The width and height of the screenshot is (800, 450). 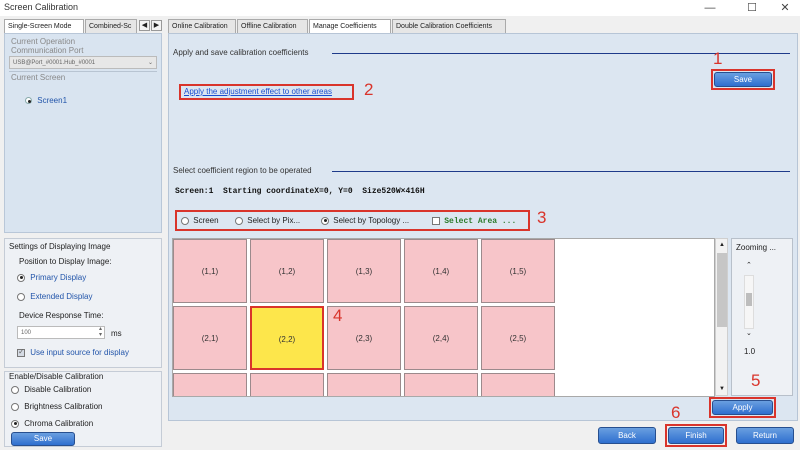 What do you see at coordinates (752, 8) in the screenshot?
I see `maximize-icon: ☐` at bounding box center [752, 8].